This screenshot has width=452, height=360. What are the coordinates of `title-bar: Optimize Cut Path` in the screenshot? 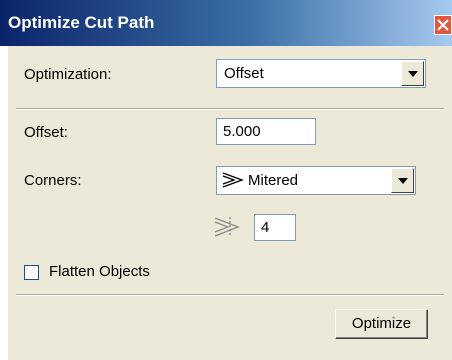 It's located at (226, 23).